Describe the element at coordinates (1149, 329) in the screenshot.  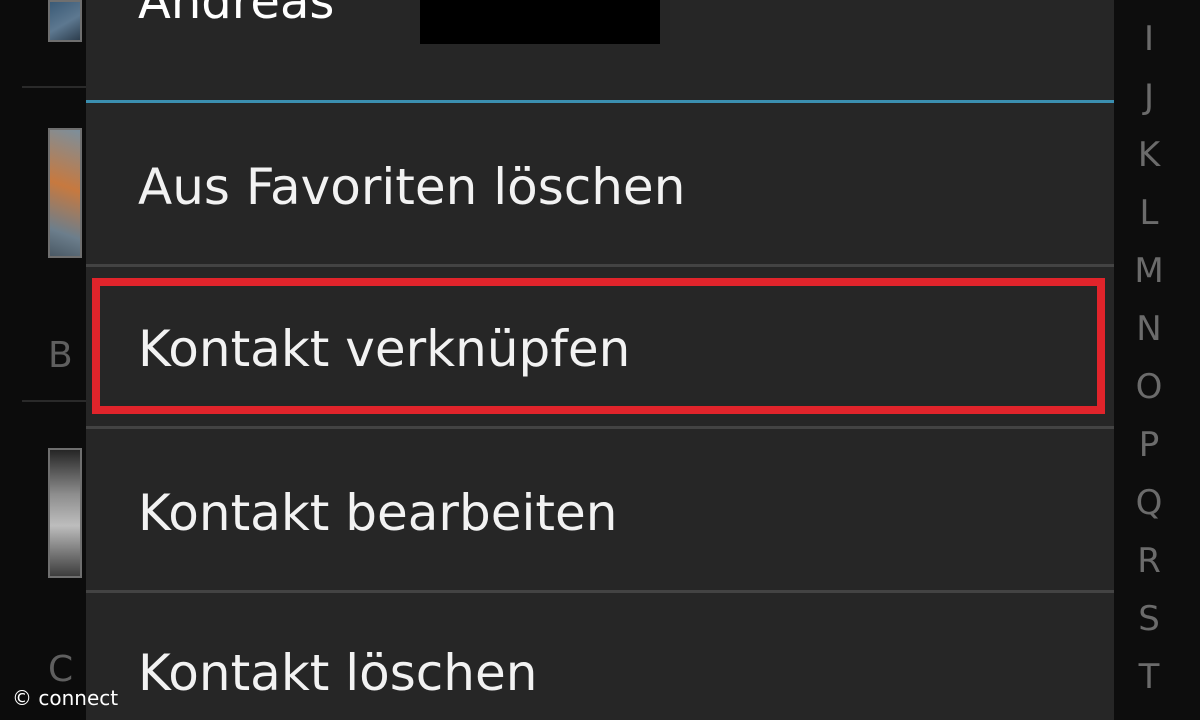
I see `index-letter-n: N` at that location.